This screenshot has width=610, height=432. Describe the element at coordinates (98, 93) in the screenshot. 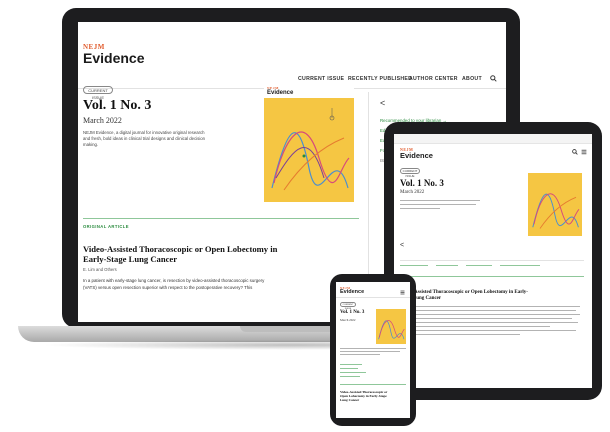

I see `issue-badge: CURRENT ISSUE` at that location.